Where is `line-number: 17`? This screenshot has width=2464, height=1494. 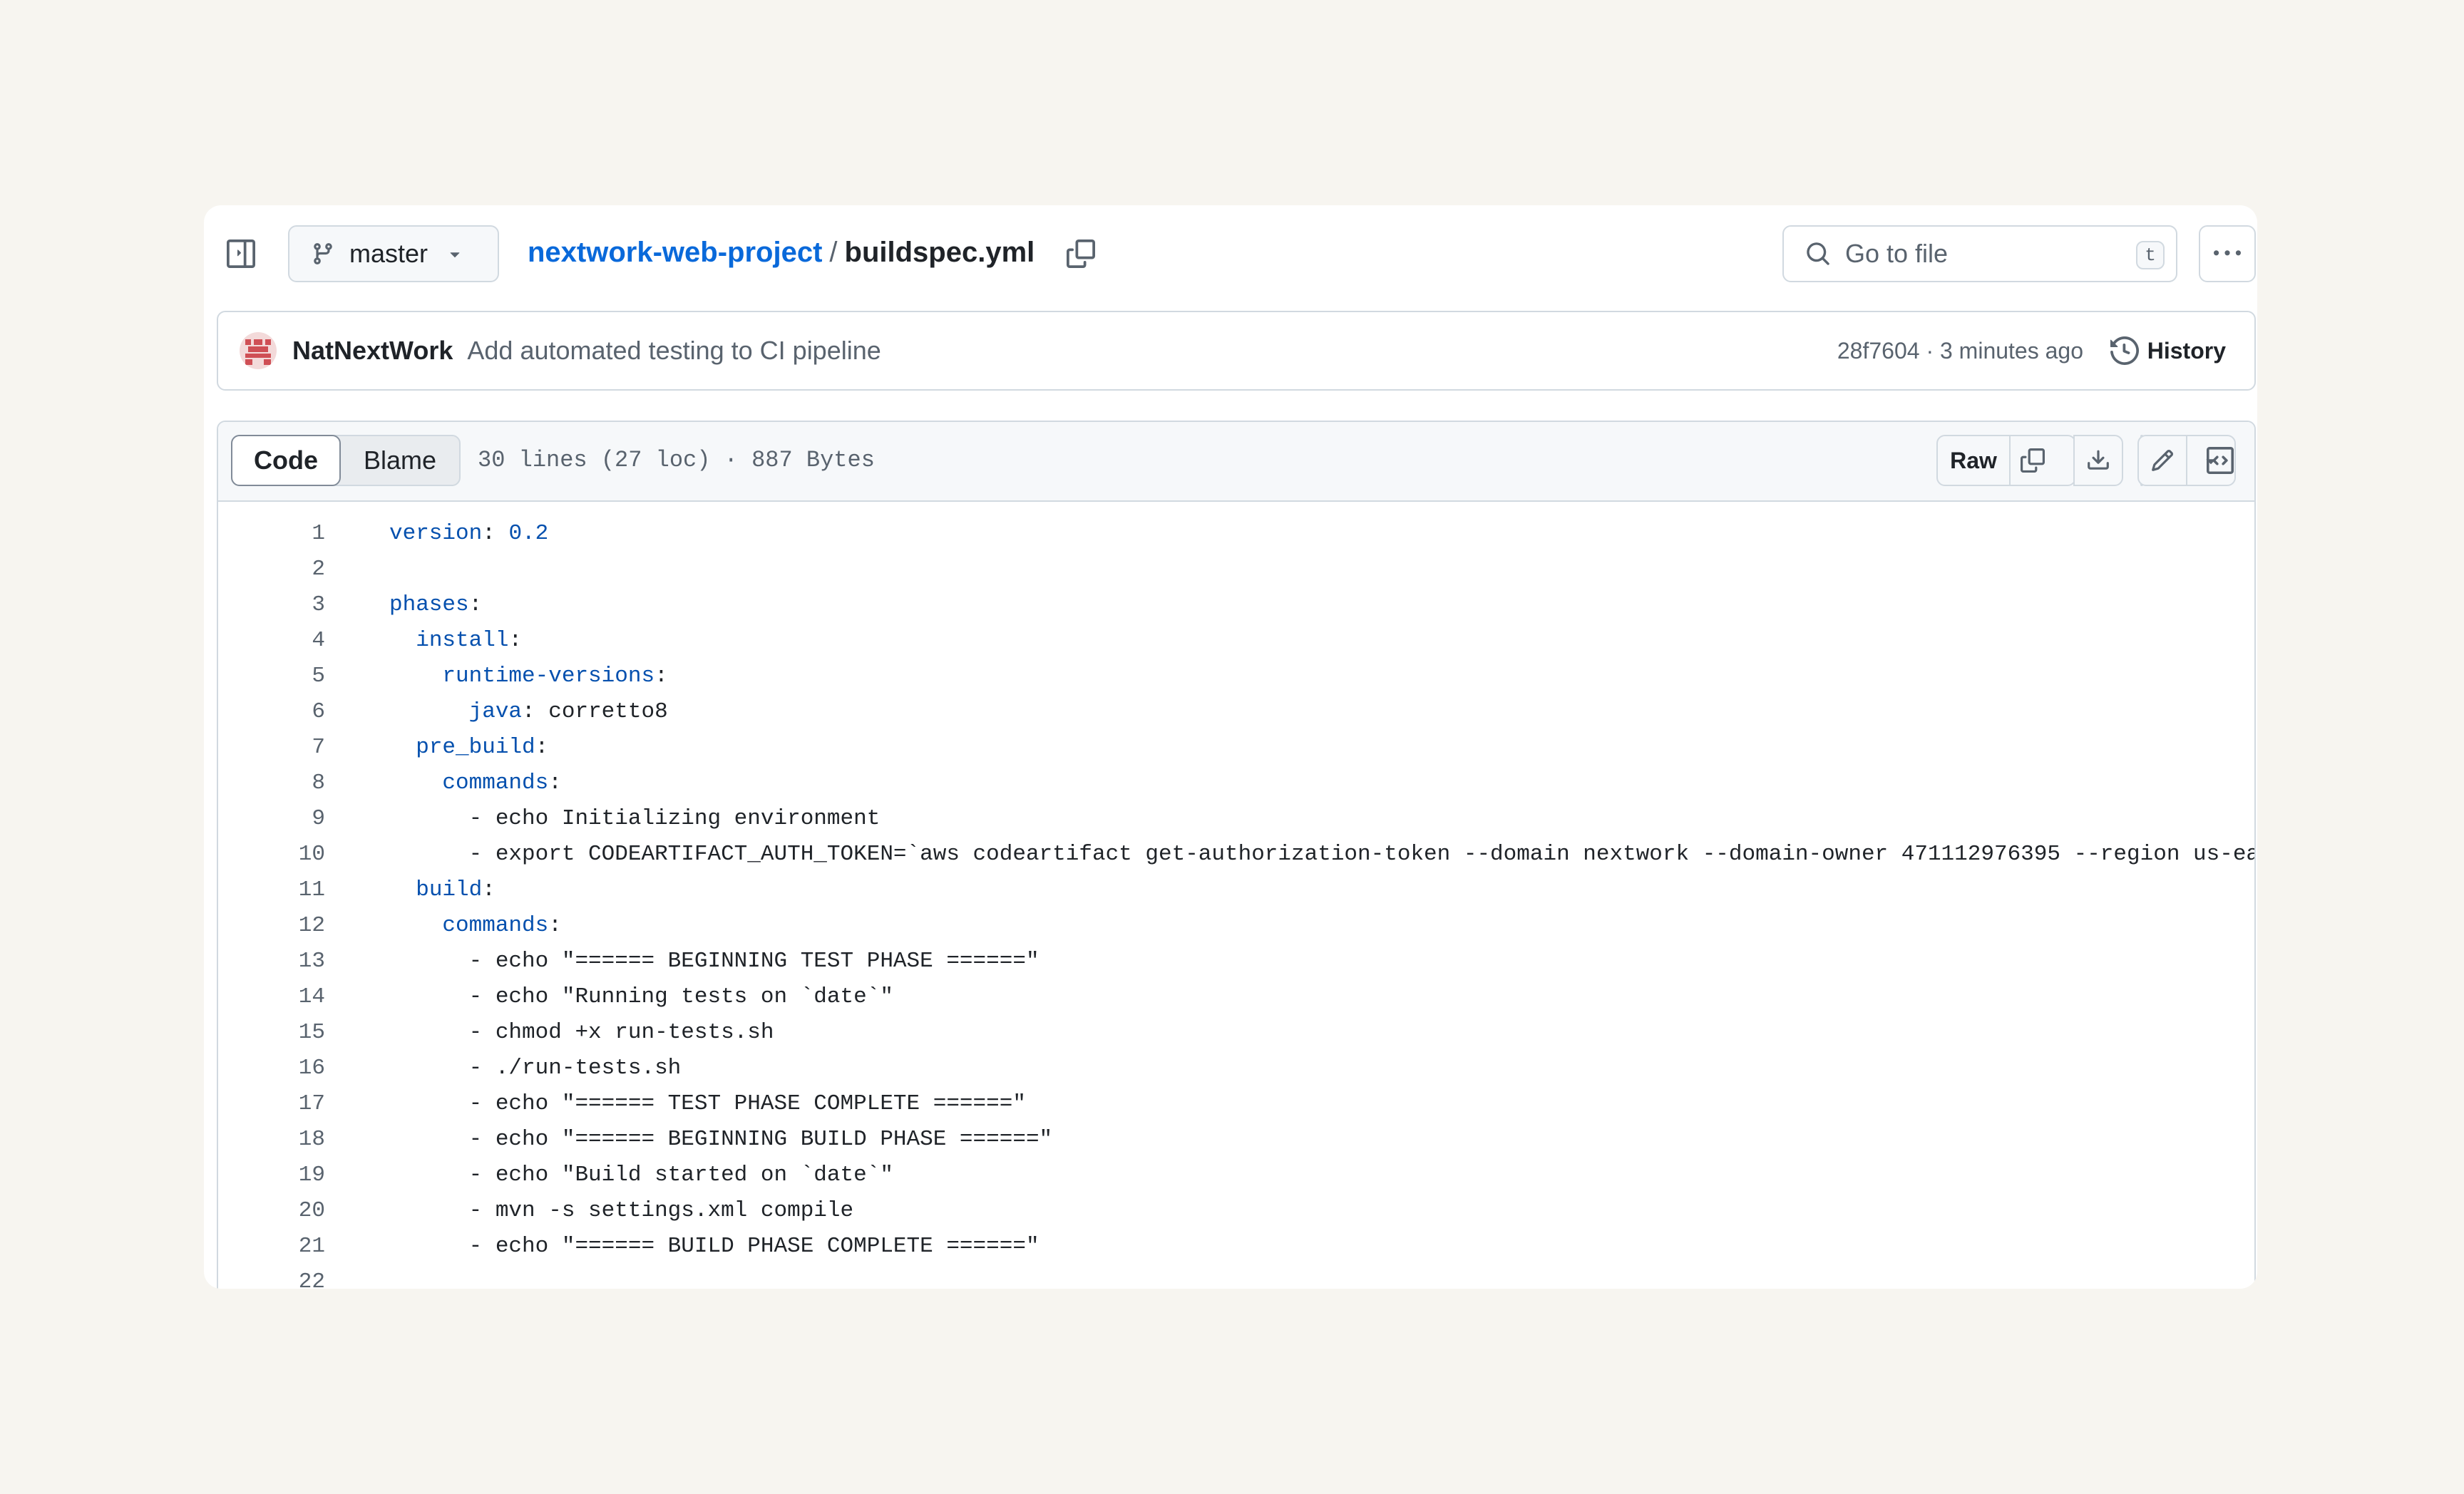
line-number: 17 is located at coordinates (271, 1104).